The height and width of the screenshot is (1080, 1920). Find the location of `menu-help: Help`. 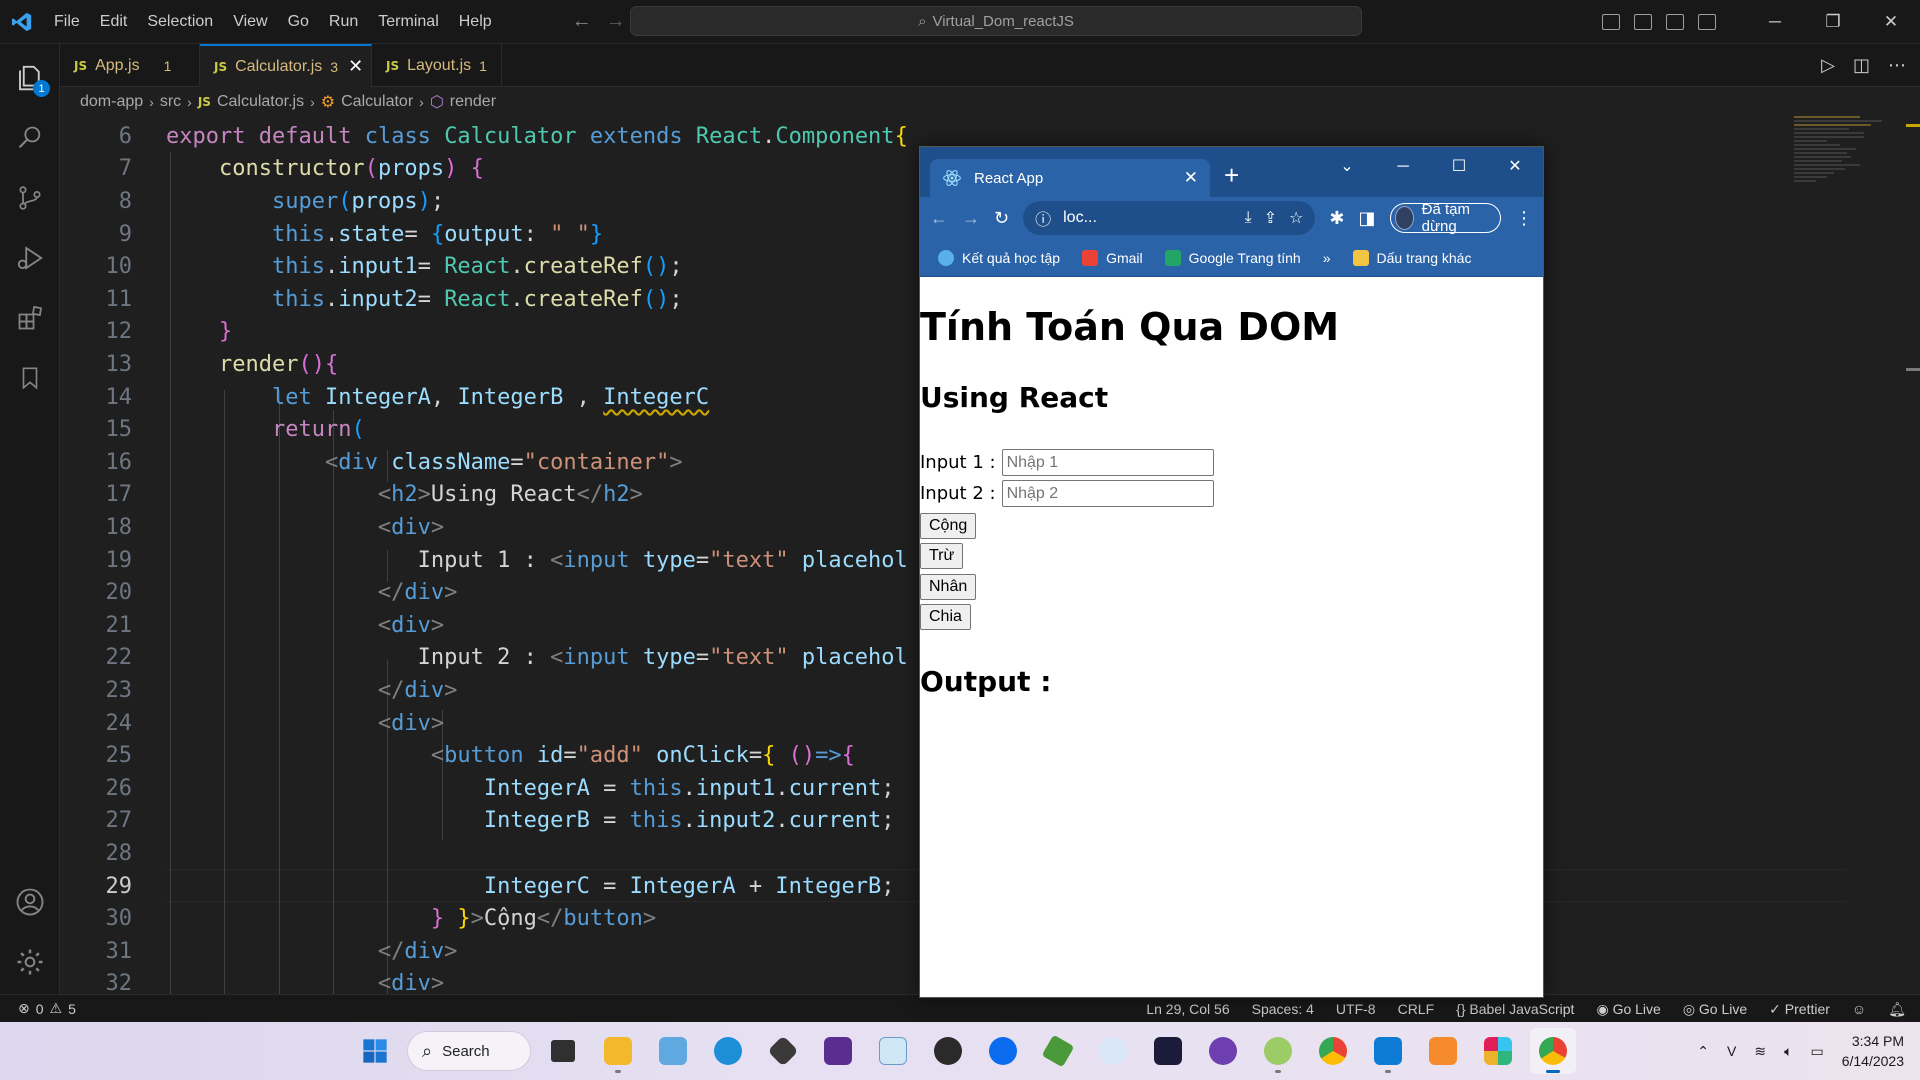

menu-help: Help is located at coordinates (475, 22).